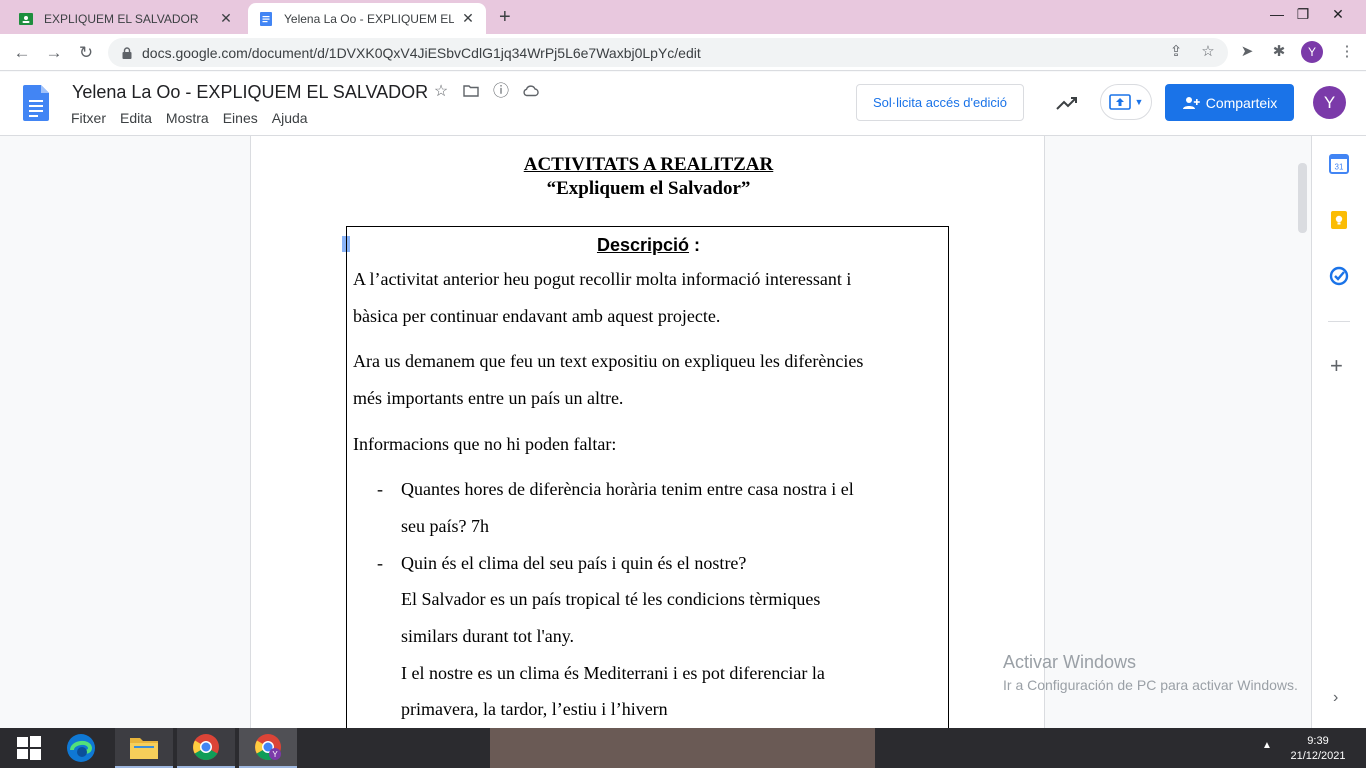 The width and height of the screenshot is (1366, 768). Describe the element at coordinates (1067, 103) in the screenshot. I see `activity-trend-icon` at that location.